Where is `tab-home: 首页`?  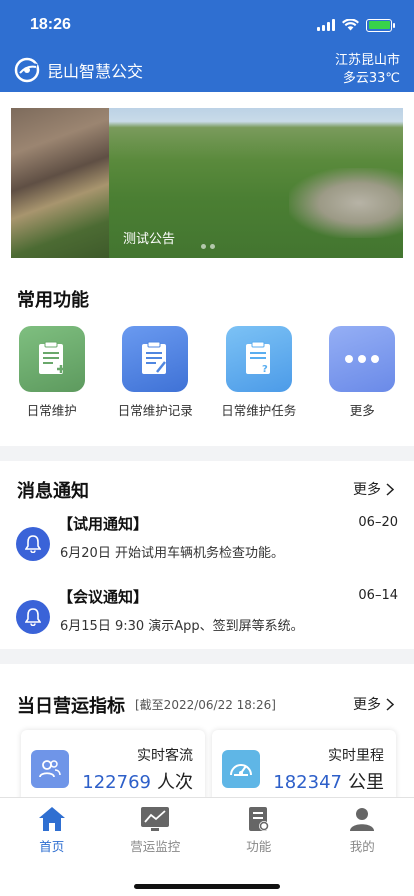 tab-home: 首页 is located at coordinates (52, 829).